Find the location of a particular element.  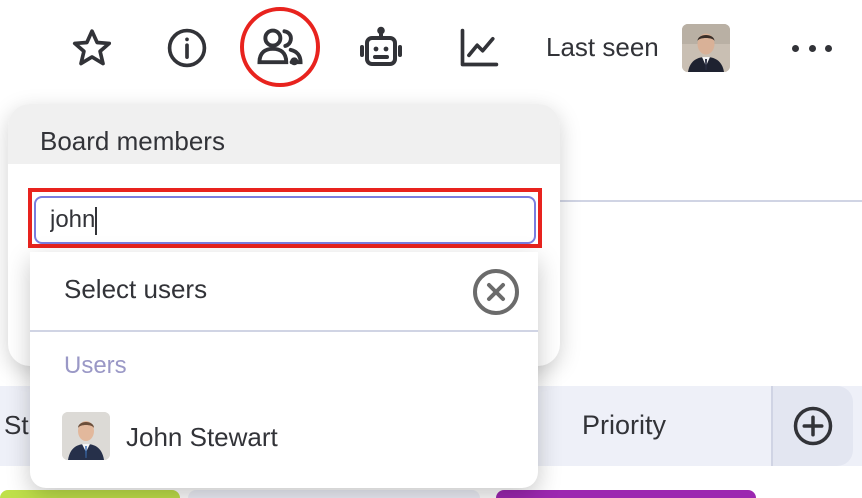

user-avatar is located at coordinates (86, 436).